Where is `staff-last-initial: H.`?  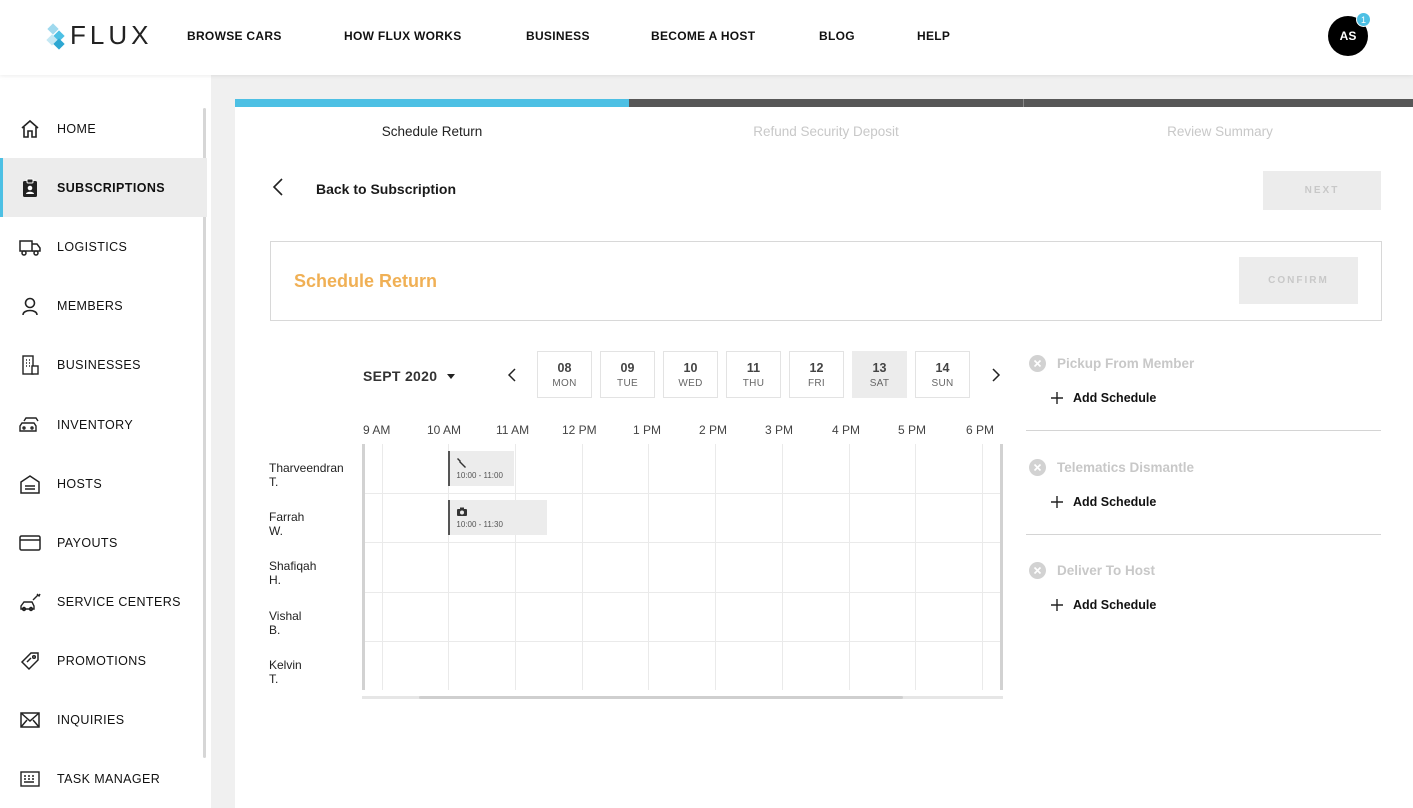 staff-last-initial: H. is located at coordinates (275, 580).